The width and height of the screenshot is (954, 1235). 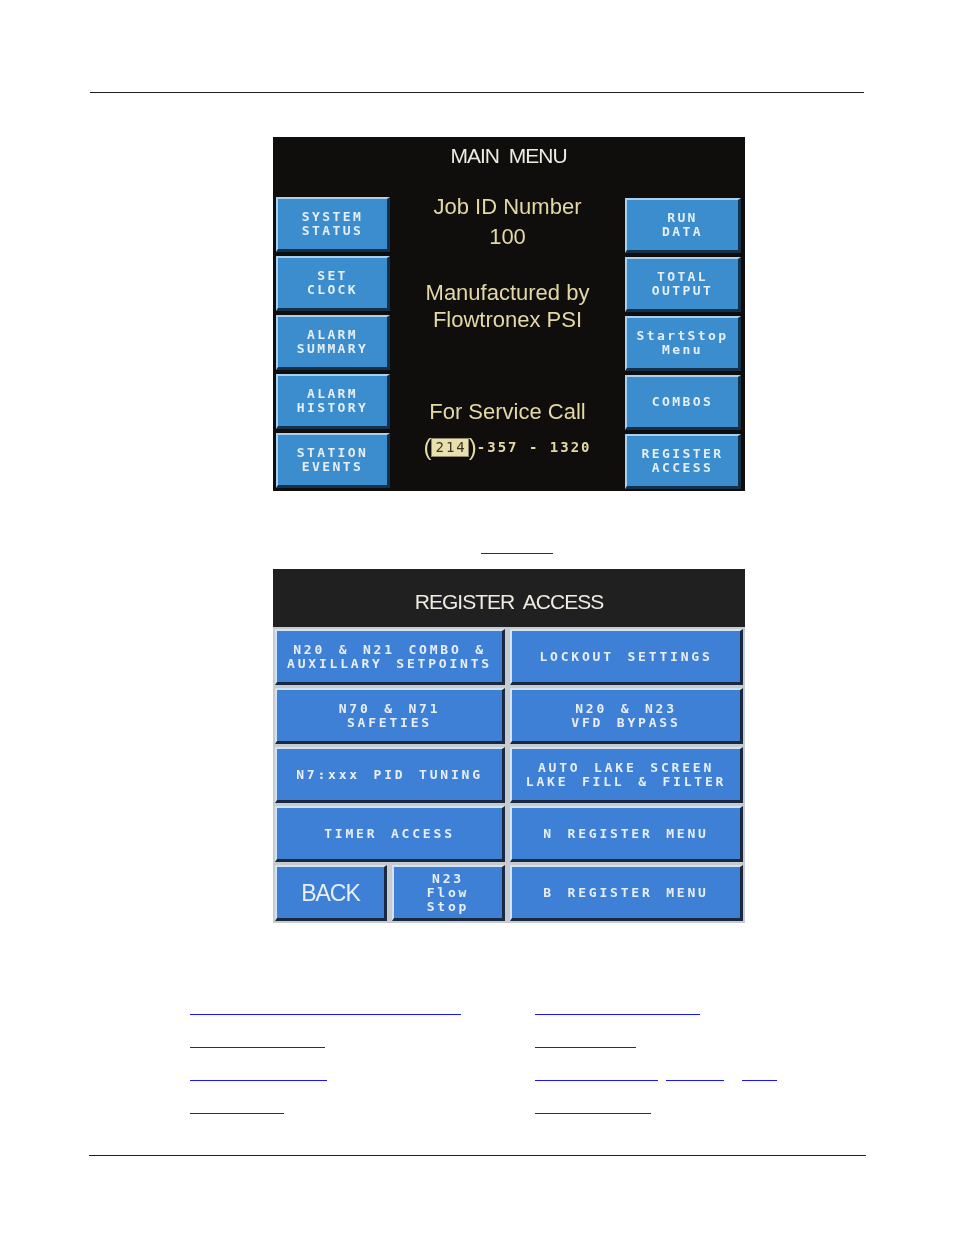 What do you see at coordinates (450, 447) in the screenshot?
I see `area-code-field: 214` at bounding box center [450, 447].